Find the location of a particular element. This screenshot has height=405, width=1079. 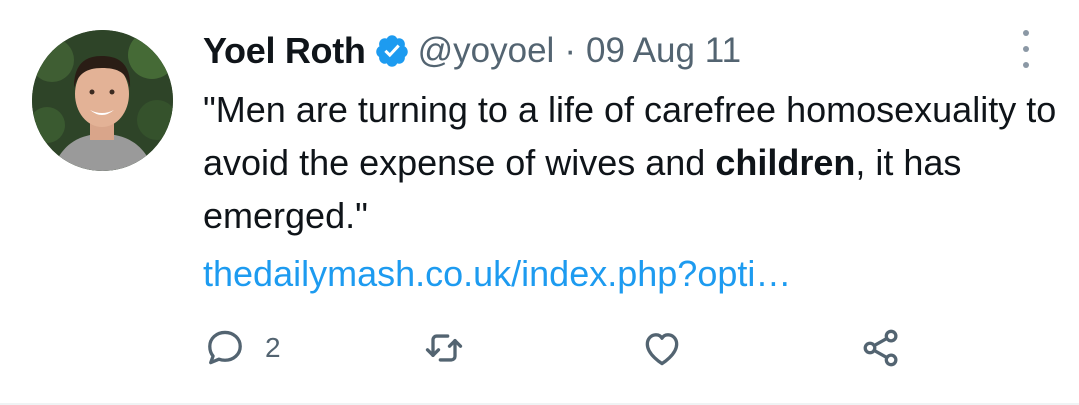

like-button is located at coordinates (662, 348).